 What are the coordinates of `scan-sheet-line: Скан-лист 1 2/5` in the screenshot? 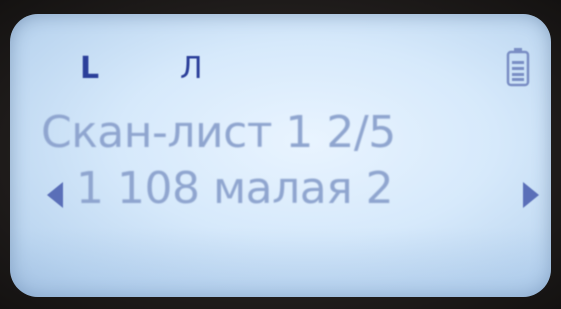 It's located at (218, 132).